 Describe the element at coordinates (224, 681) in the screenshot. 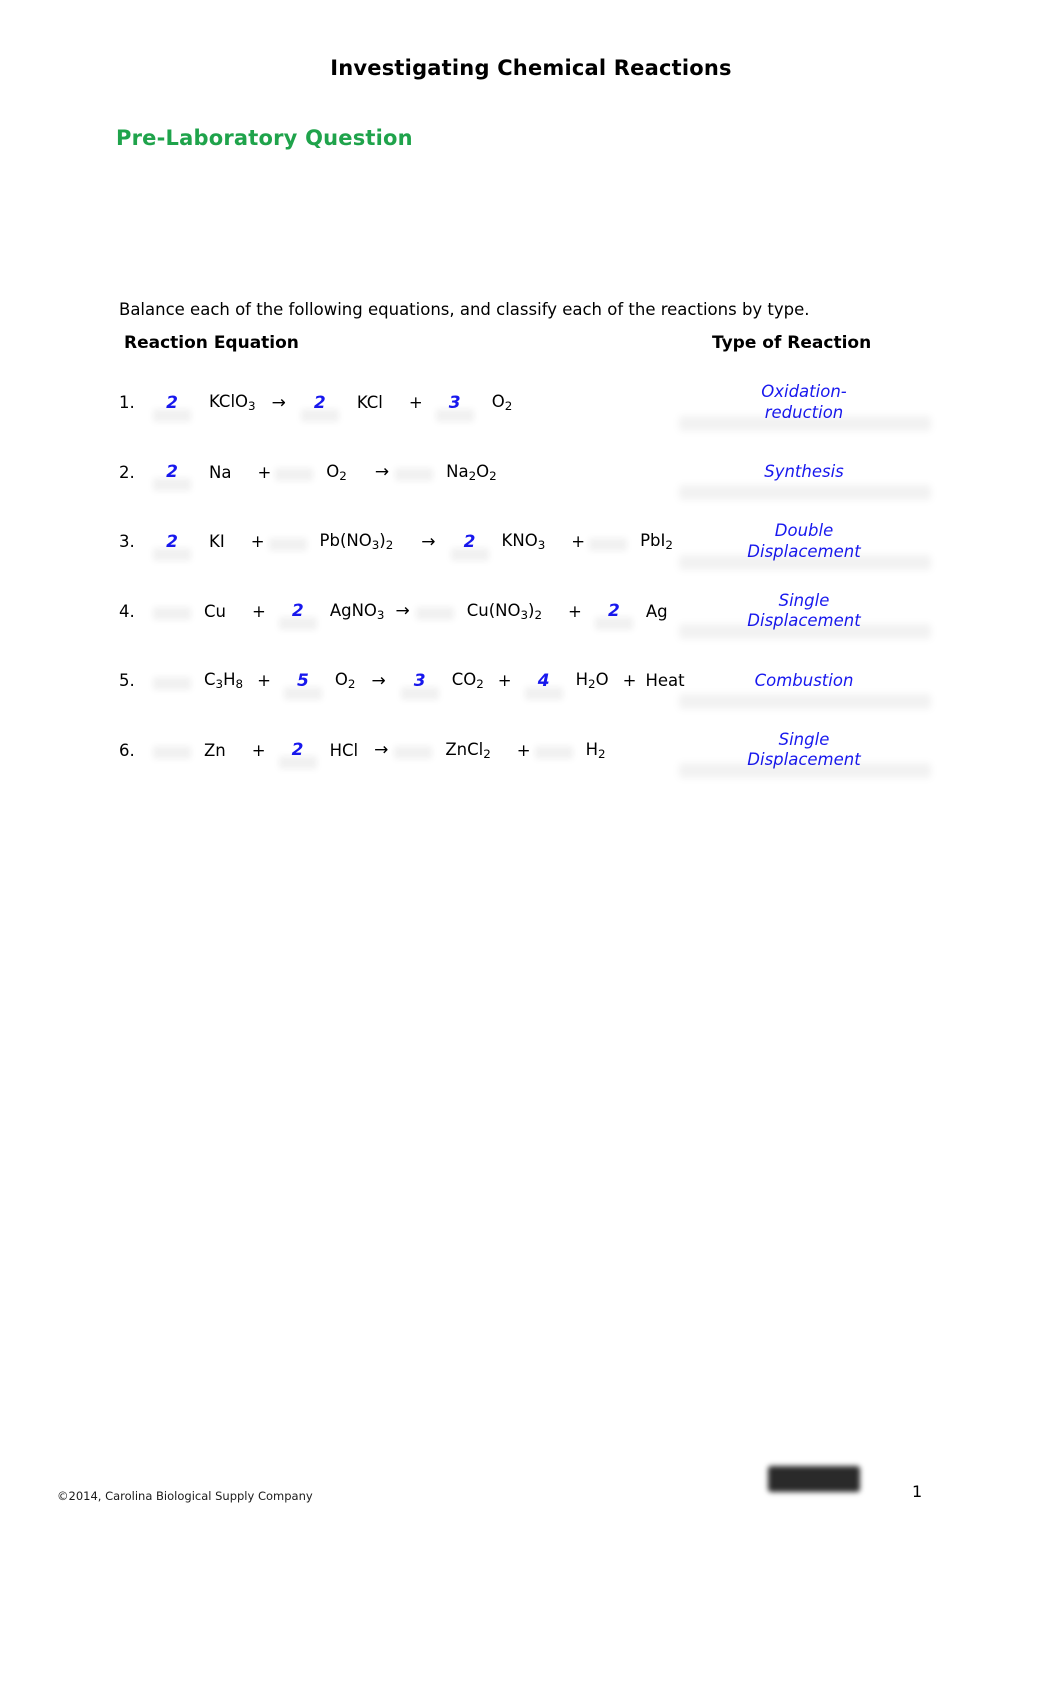

I see `species-label: C3H8` at that location.